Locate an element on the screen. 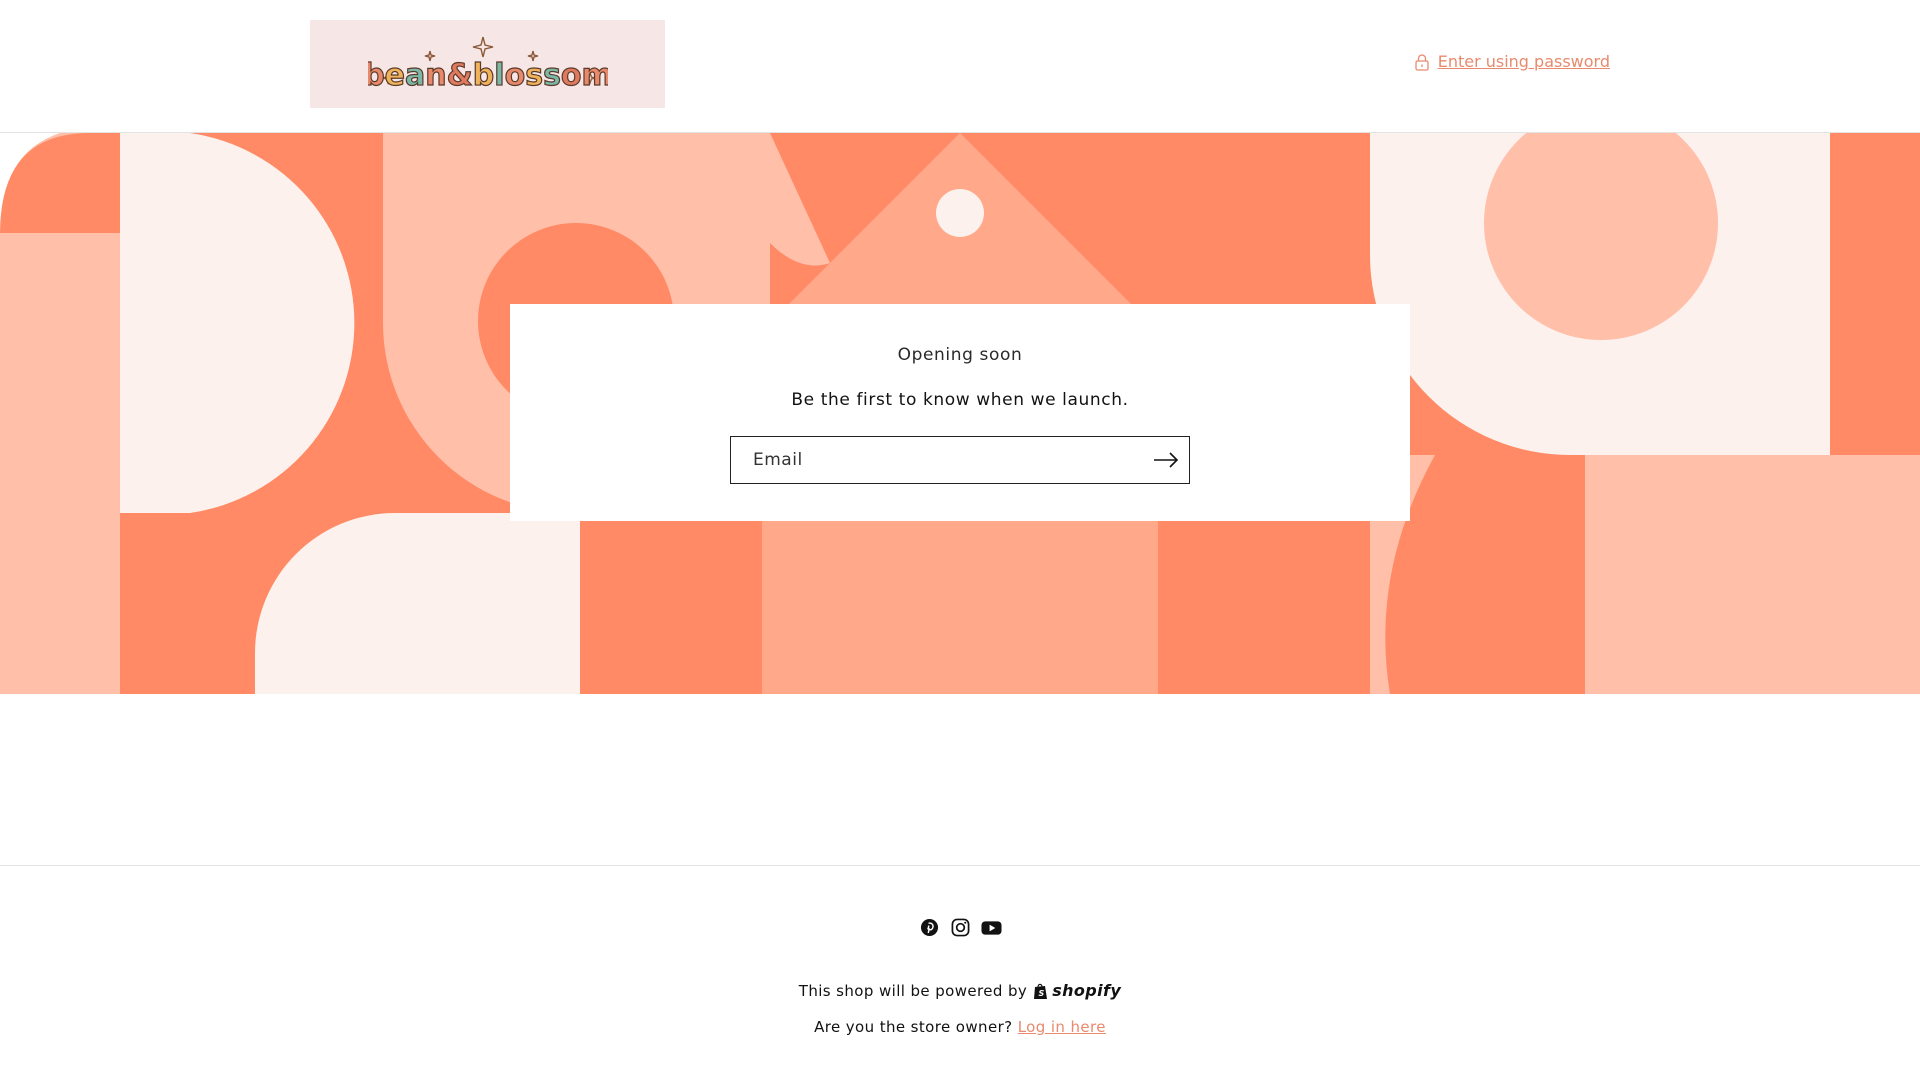 This screenshot has height=1080, width=1920. powered-by-text: This shop will be powered by is located at coordinates (913, 990).